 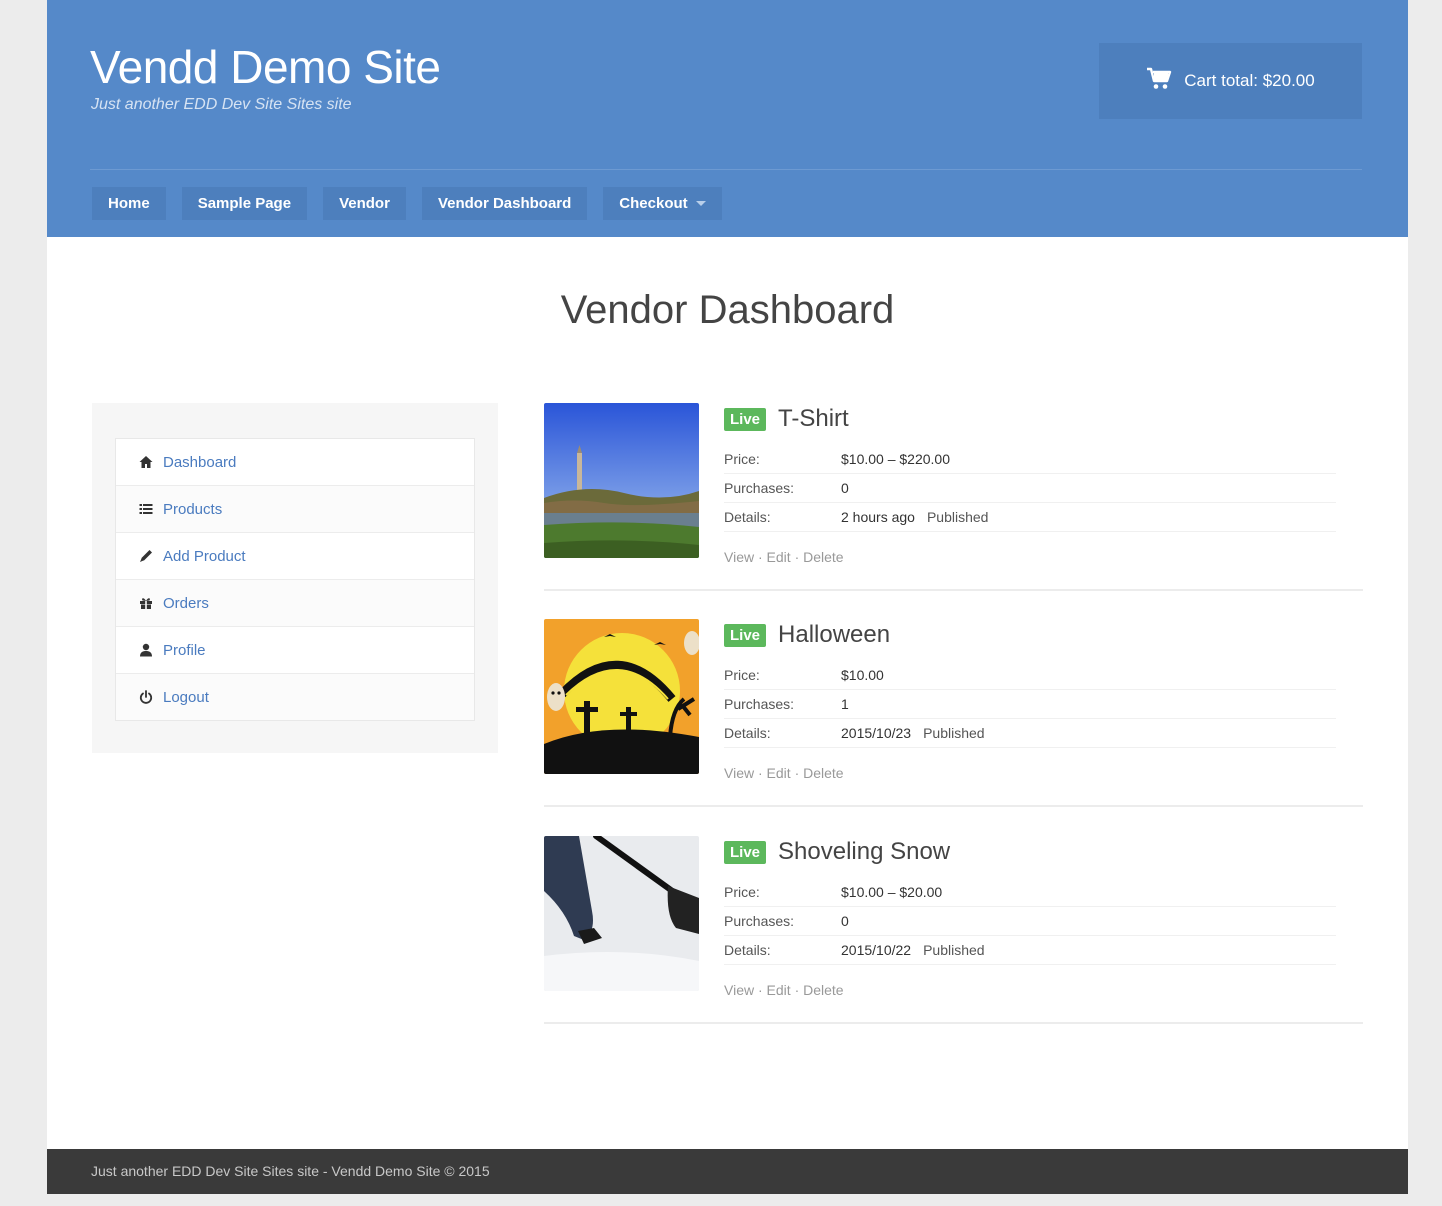 What do you see at coordinates (186, 697) in the screenshot?
I see `sidebar-item-label: Logout` at bounding box center [186, 697].